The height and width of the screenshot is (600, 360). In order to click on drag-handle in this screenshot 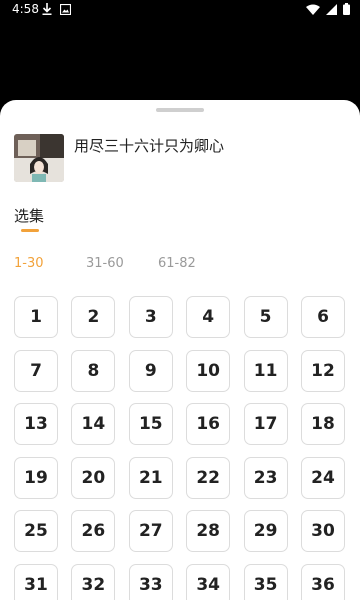, I will do `click(180, 110)`.